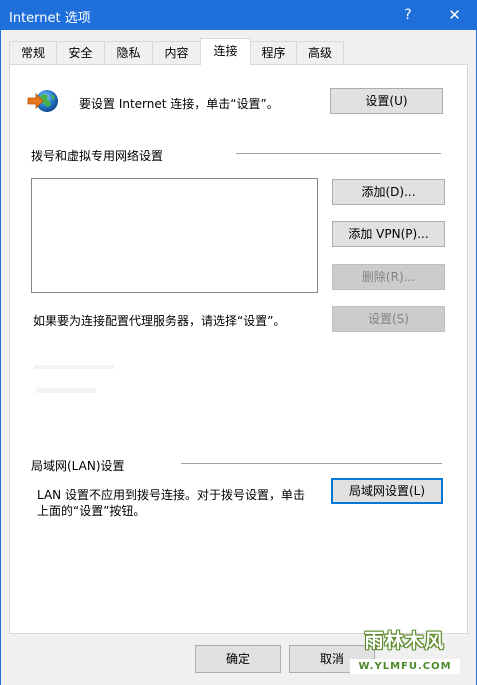  Describe the element at coordinates (387, 491) in the screenshot. I see `lan-settings-button: 局域网设置(L)` at that location.